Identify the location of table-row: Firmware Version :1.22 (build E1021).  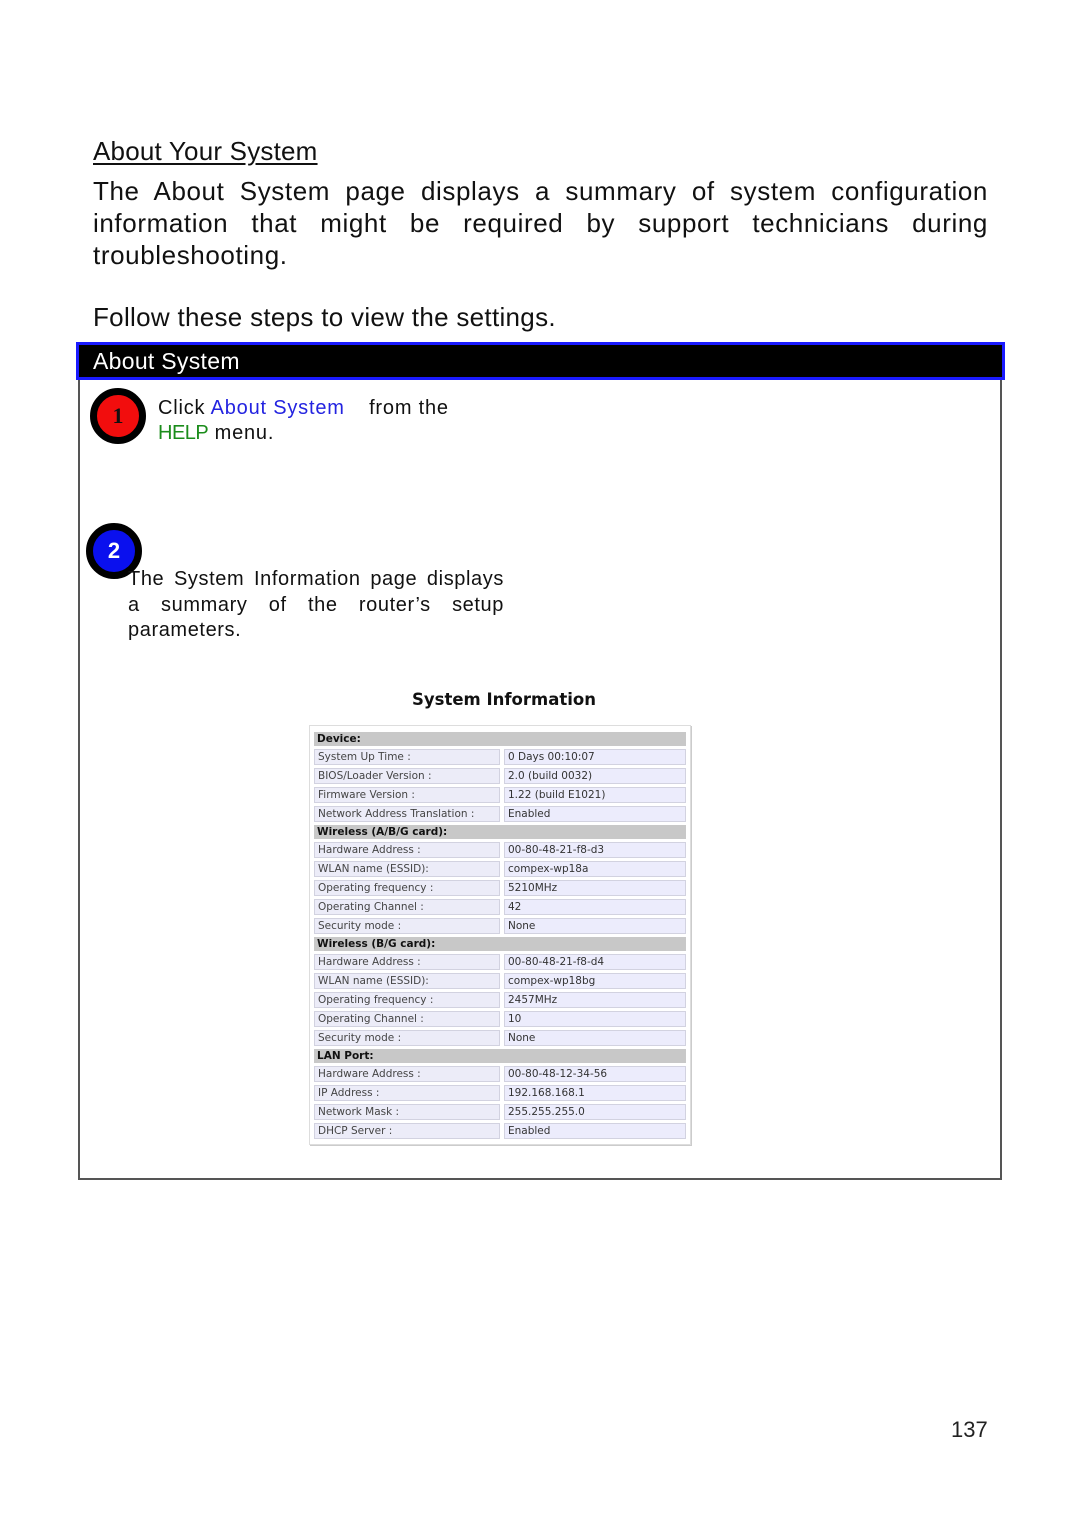
(500, 795).